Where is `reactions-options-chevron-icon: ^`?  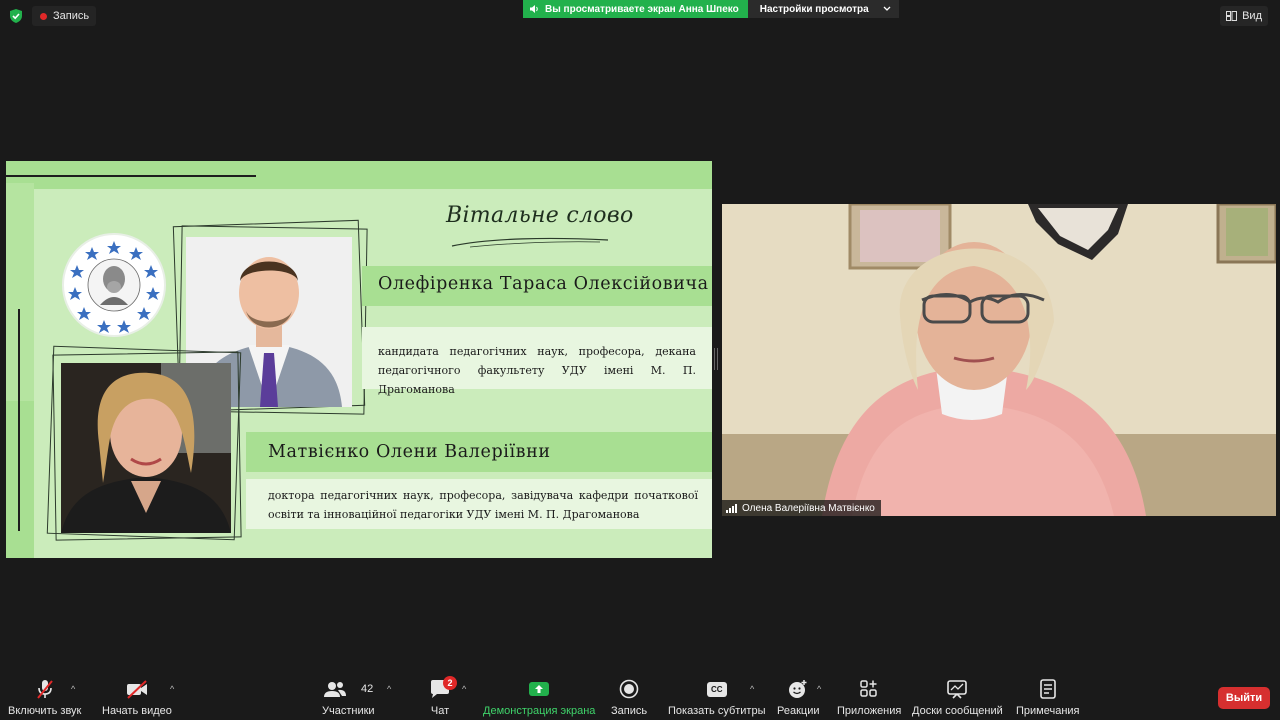
reactions-options-chevron-icon: ^ is located at coordinates (819, 689).